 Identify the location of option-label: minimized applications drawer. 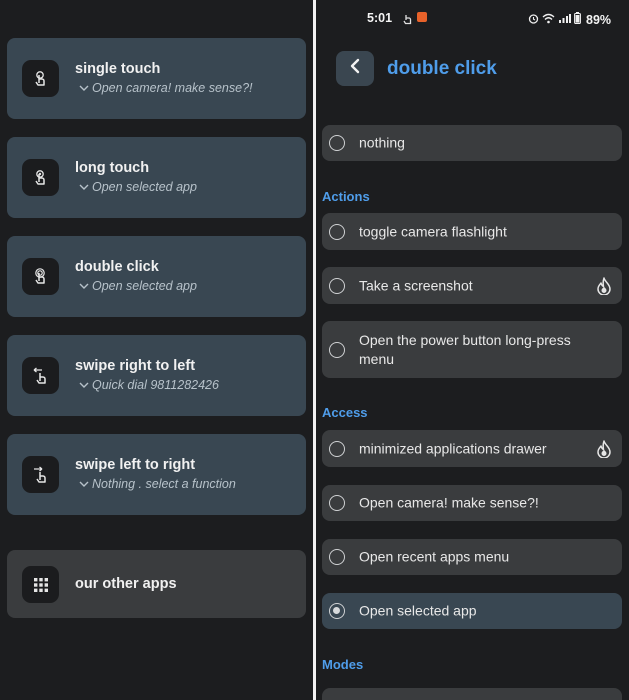
(453, 448).